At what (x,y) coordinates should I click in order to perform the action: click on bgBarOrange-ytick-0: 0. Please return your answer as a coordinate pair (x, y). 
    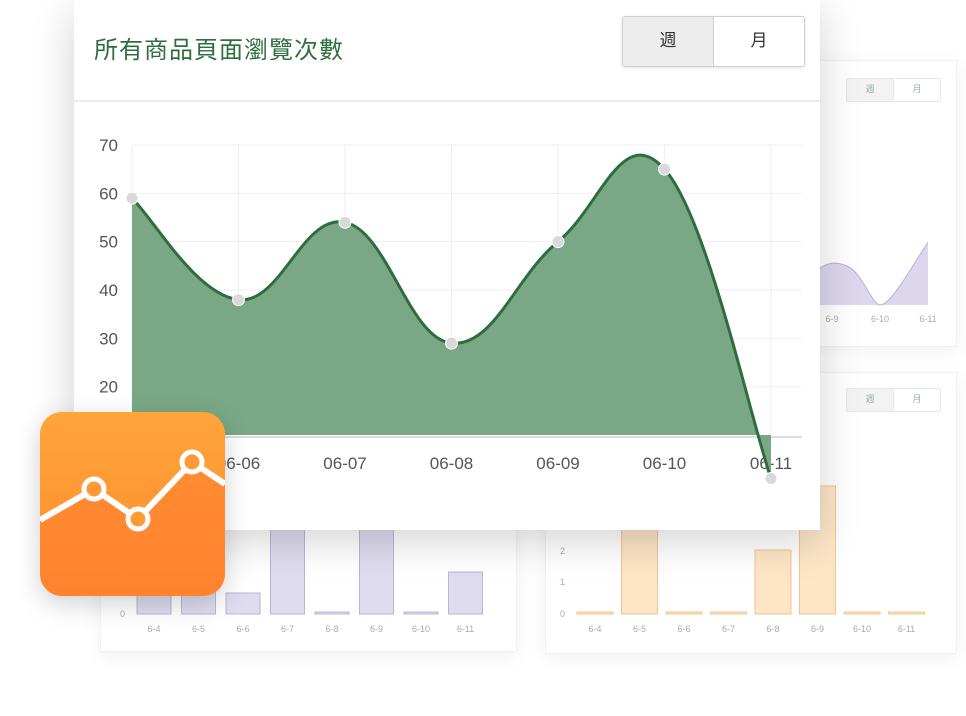
    Looking at the image, I should click on (562, 614).